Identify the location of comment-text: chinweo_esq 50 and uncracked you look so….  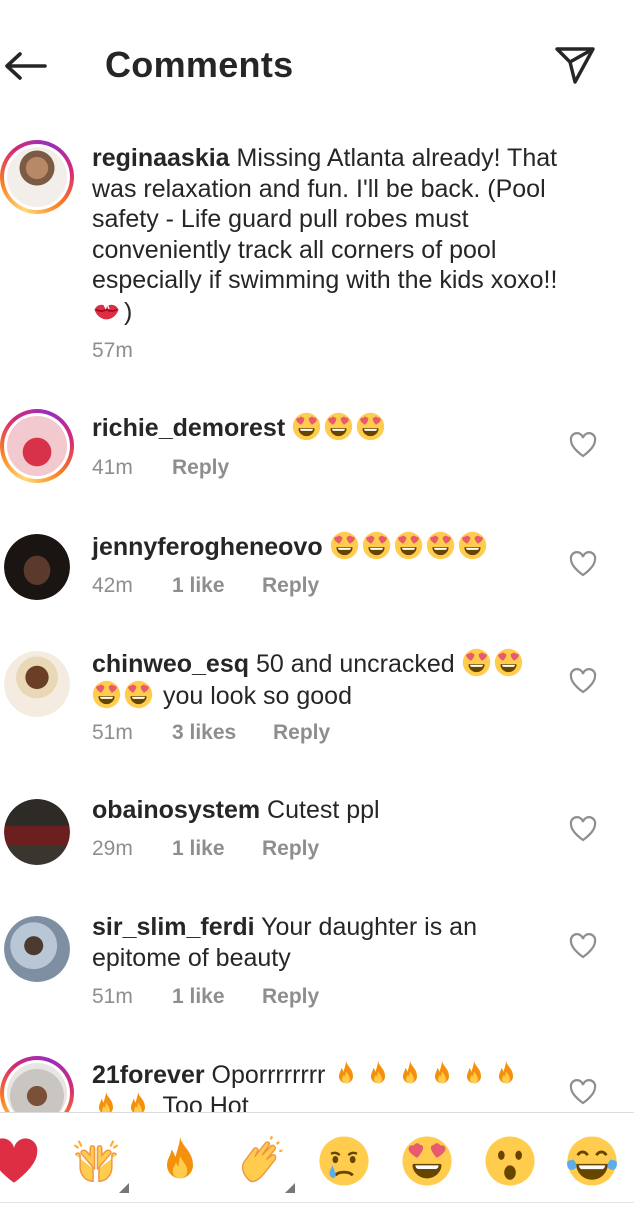
(327, 679).